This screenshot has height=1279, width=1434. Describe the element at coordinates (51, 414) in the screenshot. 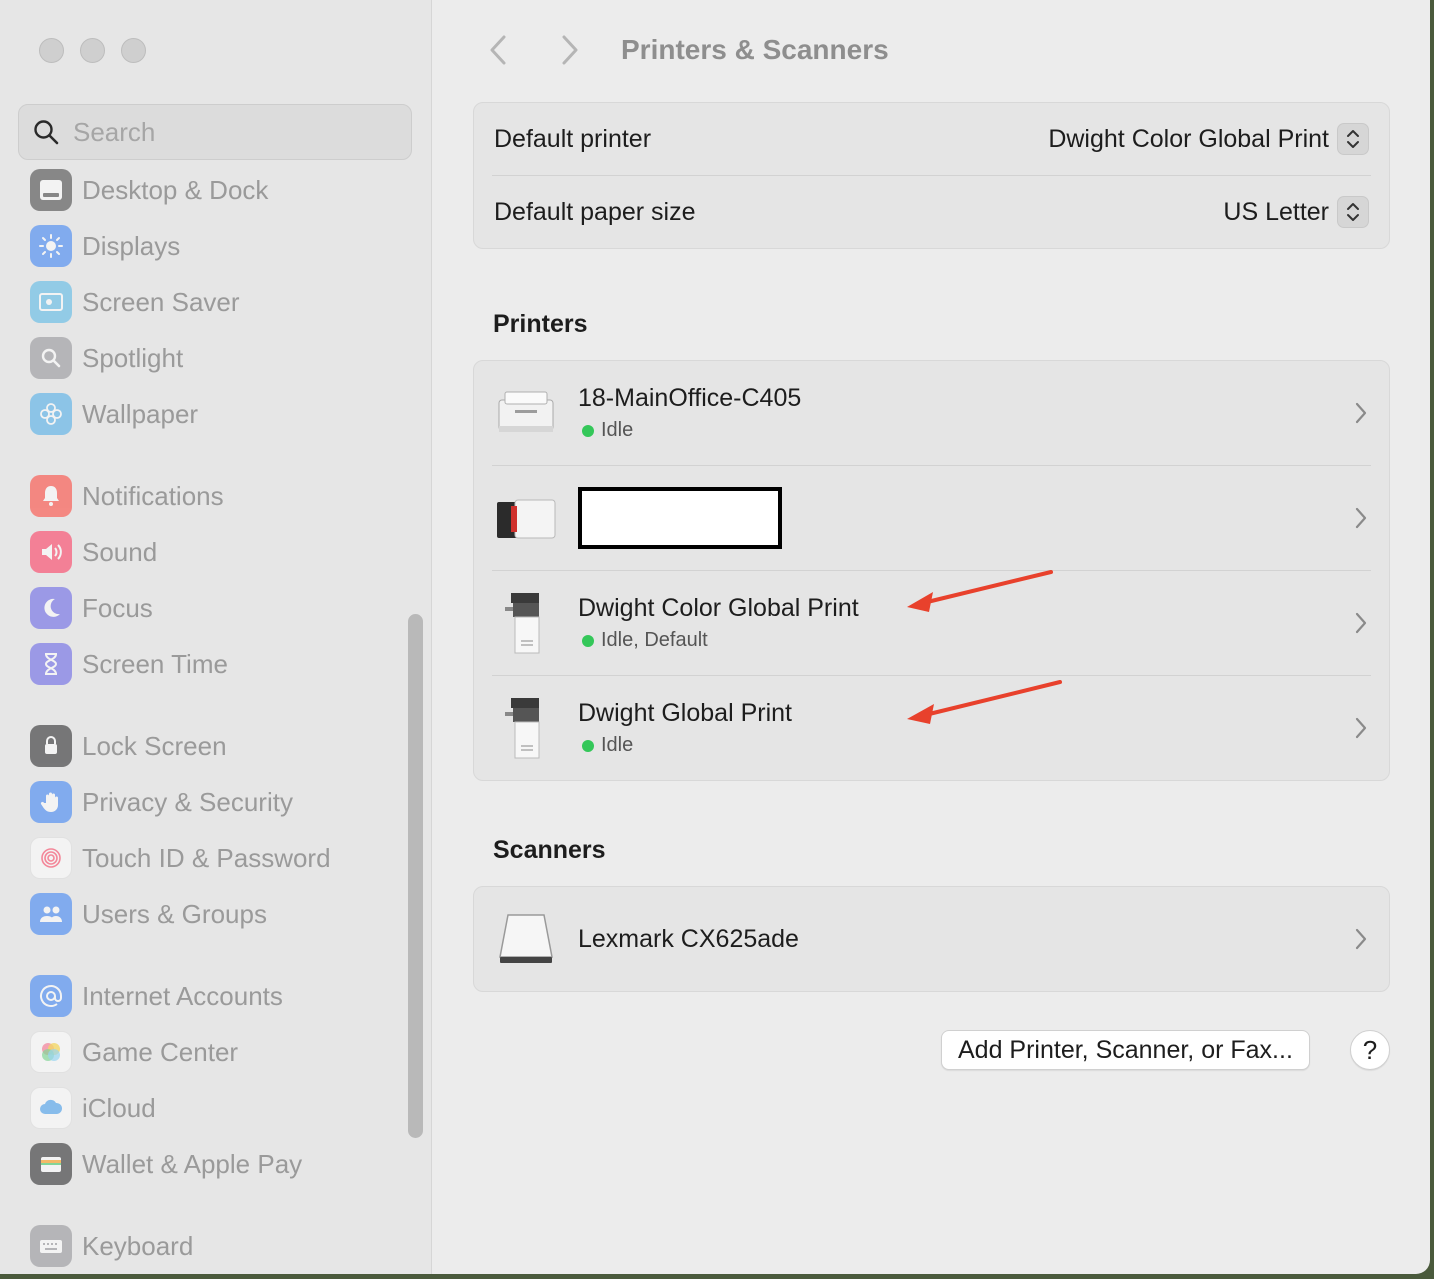

I see `flower-icon` at that location.